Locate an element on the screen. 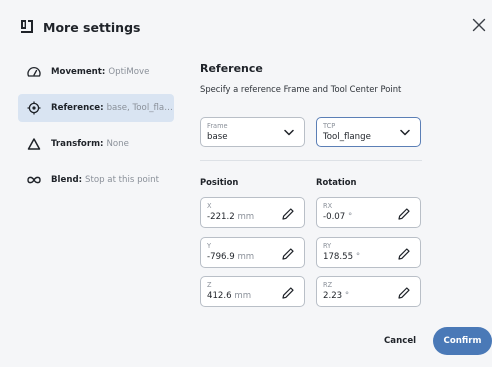 The image size is (492, 367). rotation-heading: Rotation is located at coordinates (336, 182).